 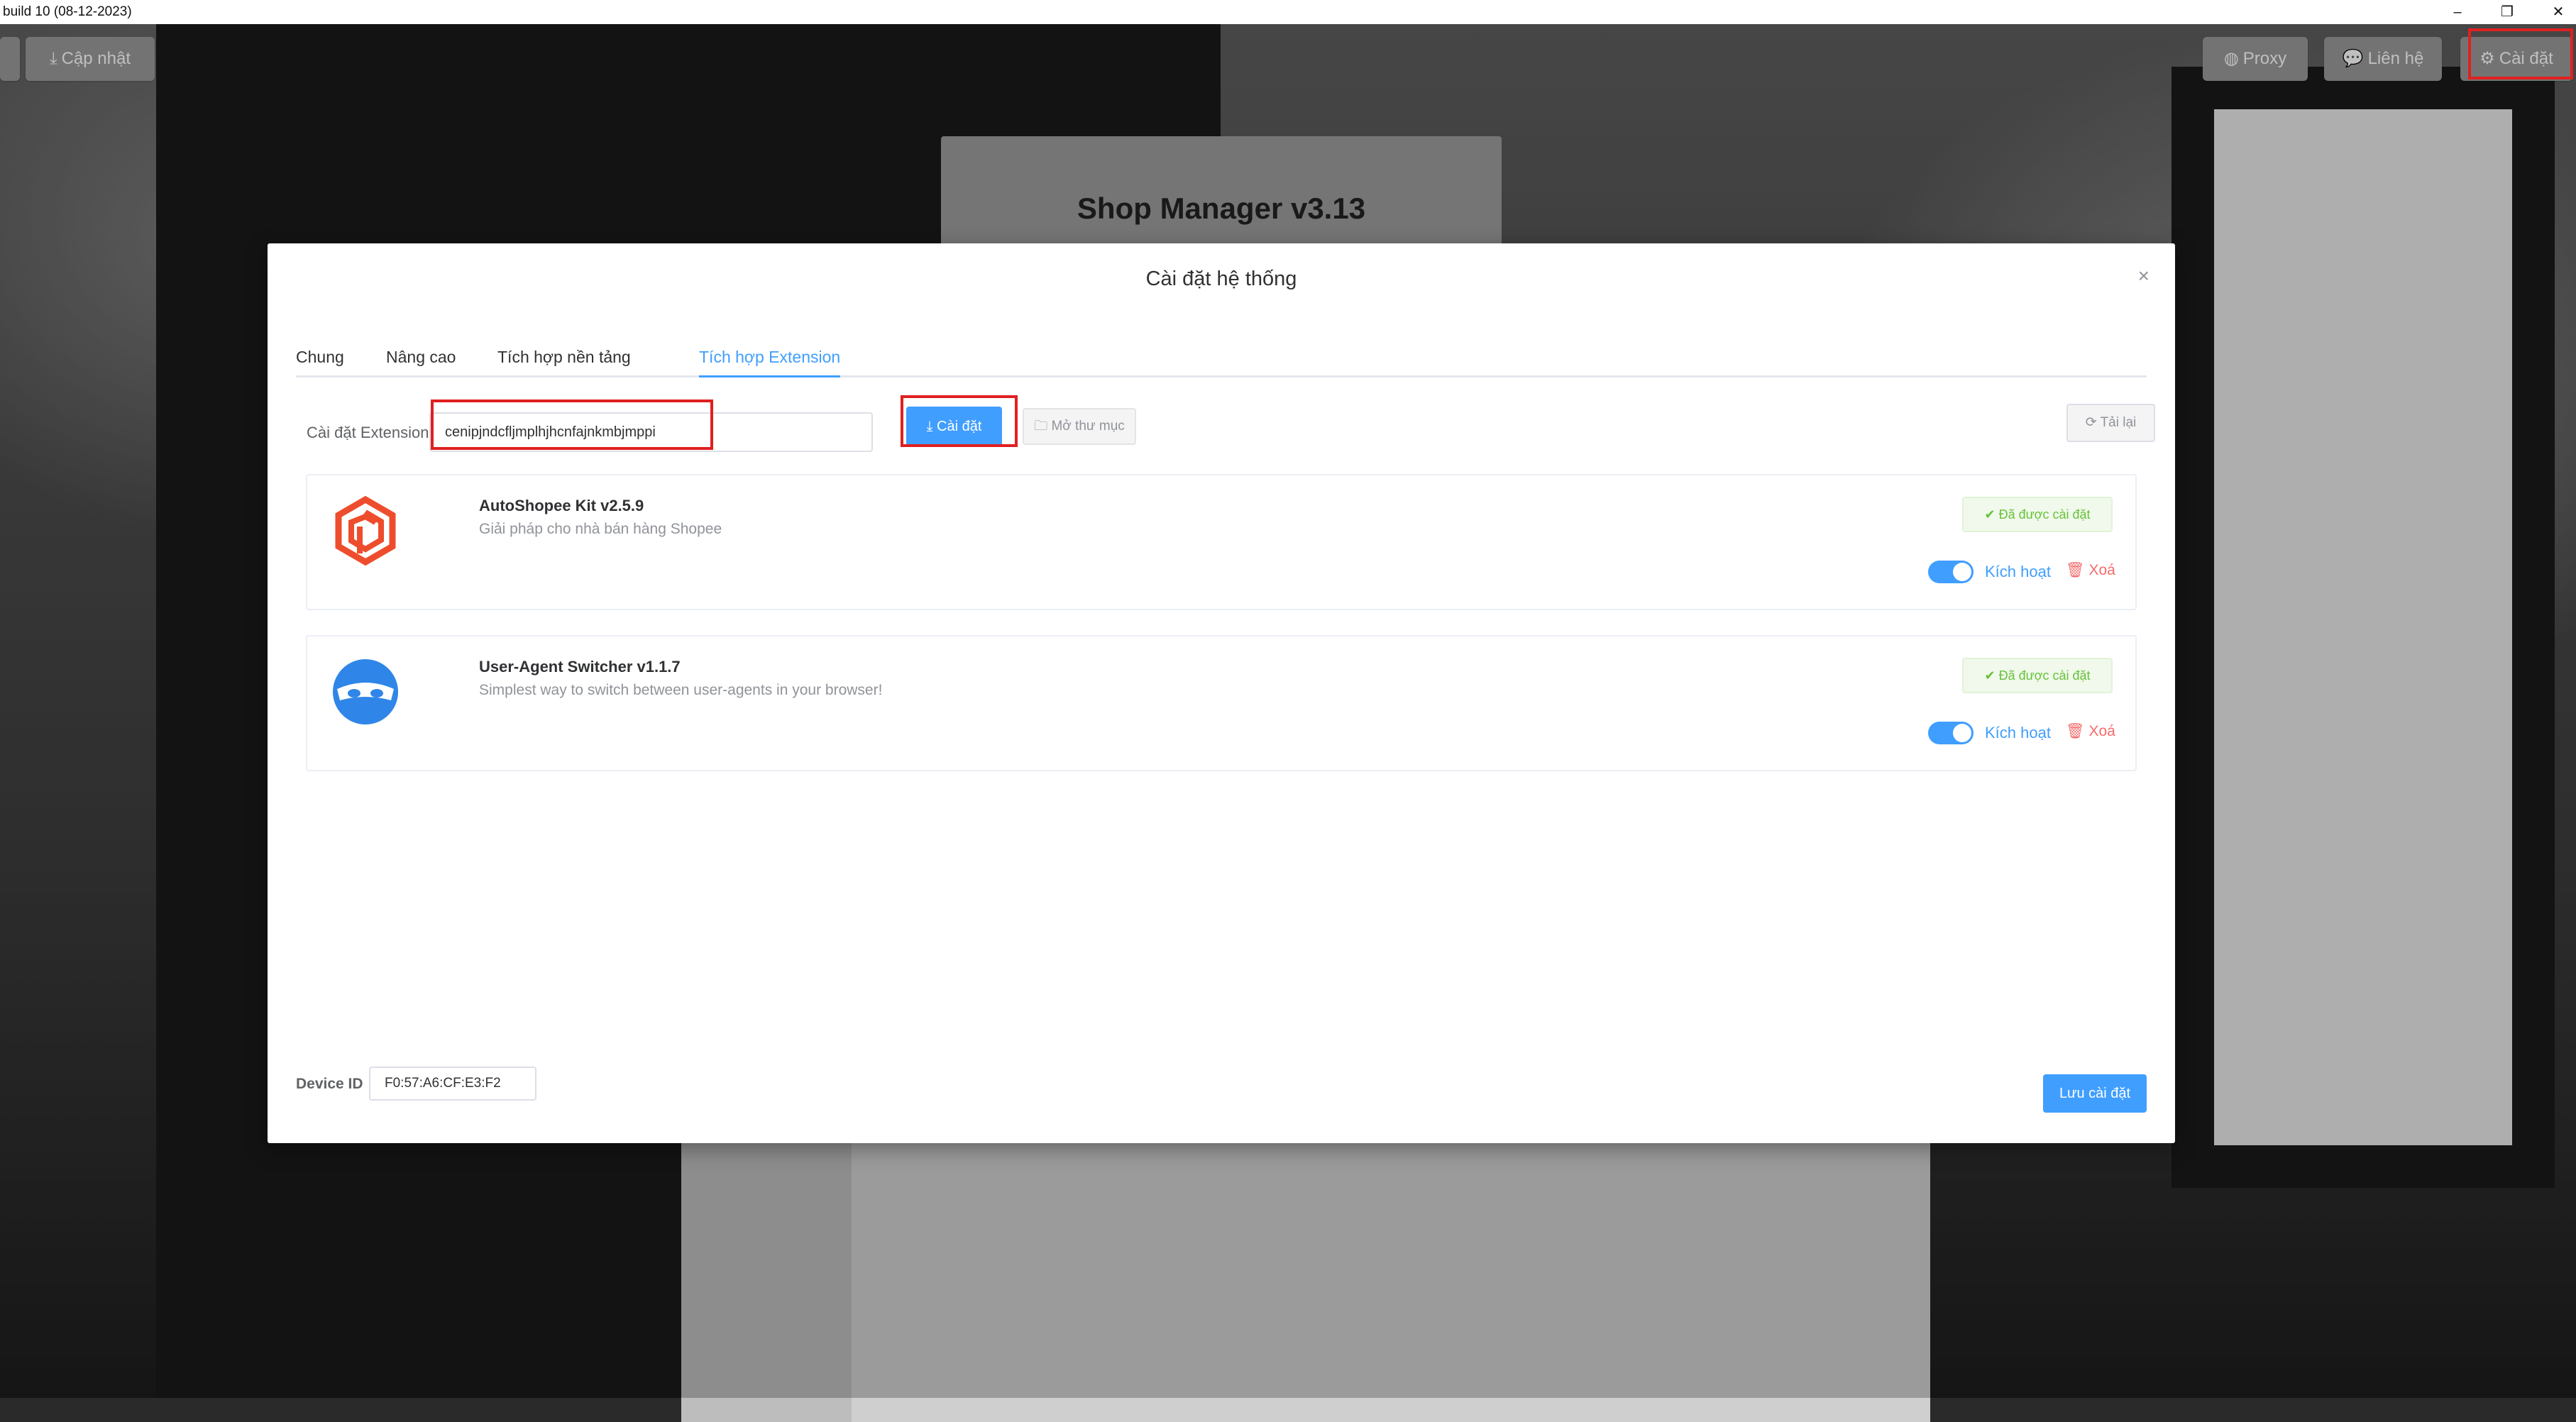 What do you see at coordinates (2093, 422) in the screenshot?
I see `refresh-icon: ⟳` at bounding box center [2093, 422].